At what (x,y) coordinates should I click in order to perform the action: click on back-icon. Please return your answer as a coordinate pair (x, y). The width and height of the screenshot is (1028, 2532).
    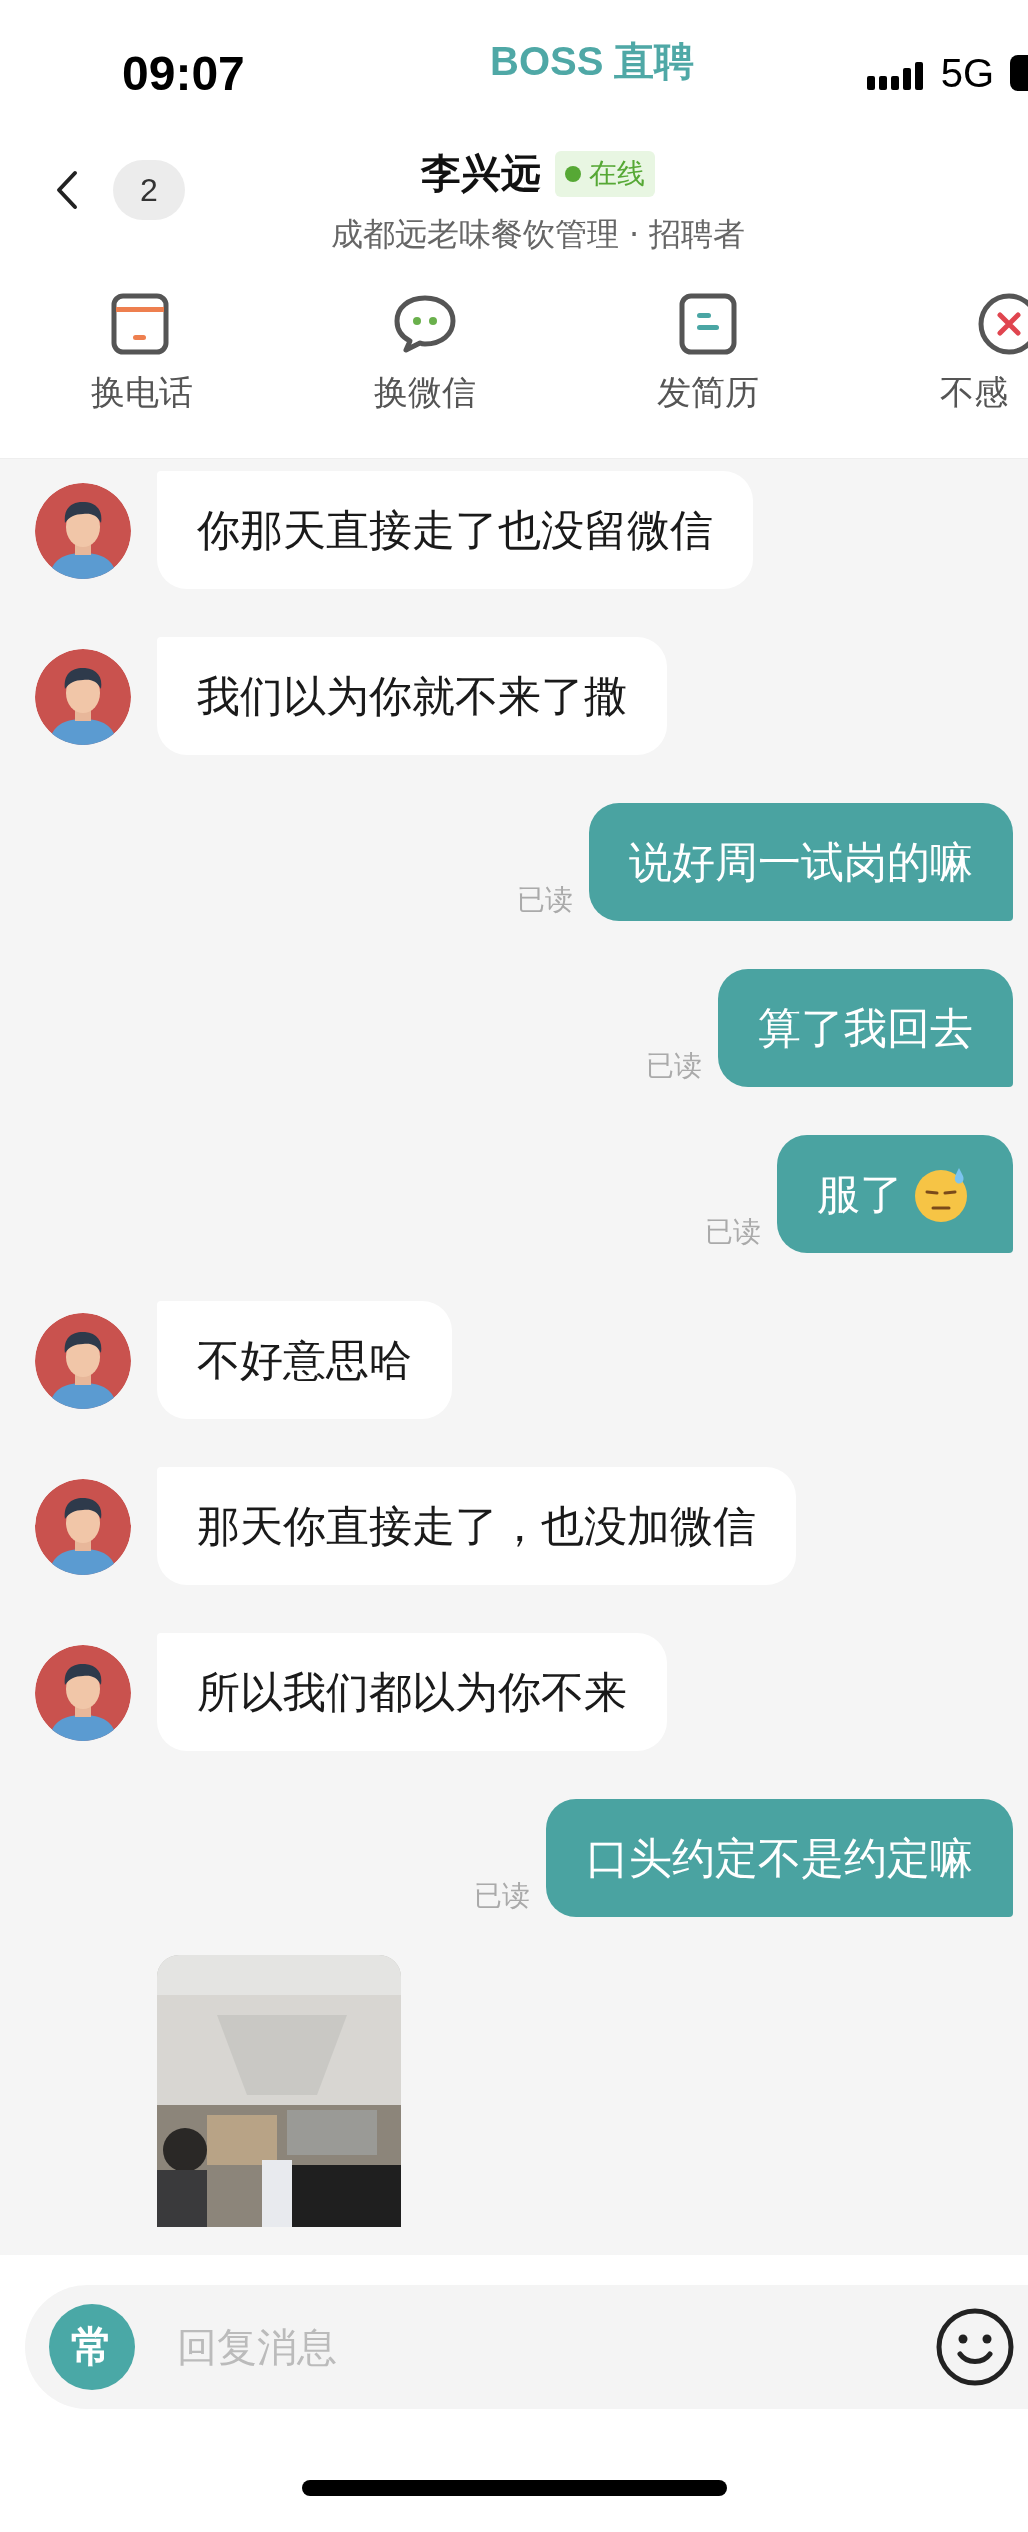
    Looking at the image, I should click on (67, 190).